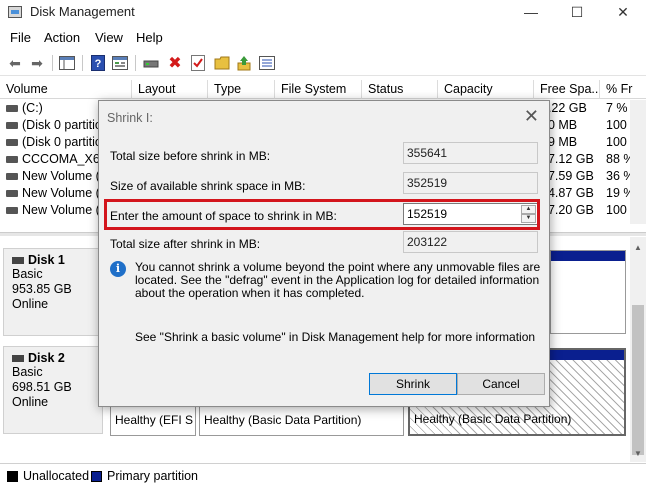 The image size is (646, 491). Describe the element at coordinates (32, 108) in the screenshot. I see `volume-name: (C:)` at that location.